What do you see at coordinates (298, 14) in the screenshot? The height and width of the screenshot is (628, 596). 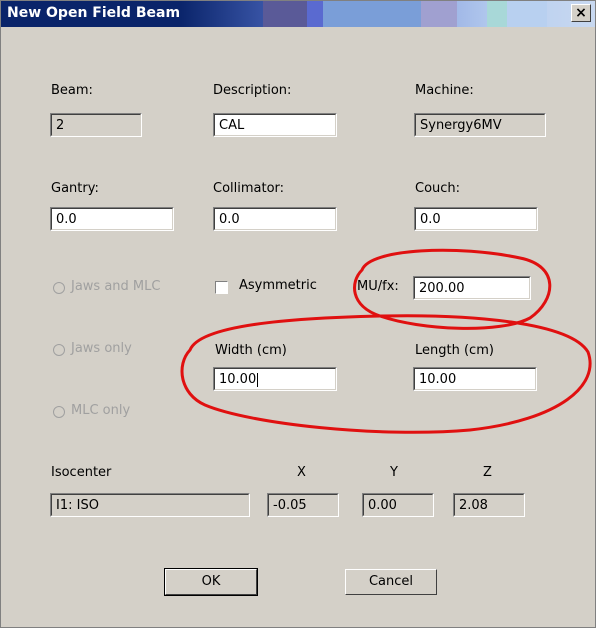 I see `title-bar: New Open Field Beam ×` at bounding box center [298, 14].